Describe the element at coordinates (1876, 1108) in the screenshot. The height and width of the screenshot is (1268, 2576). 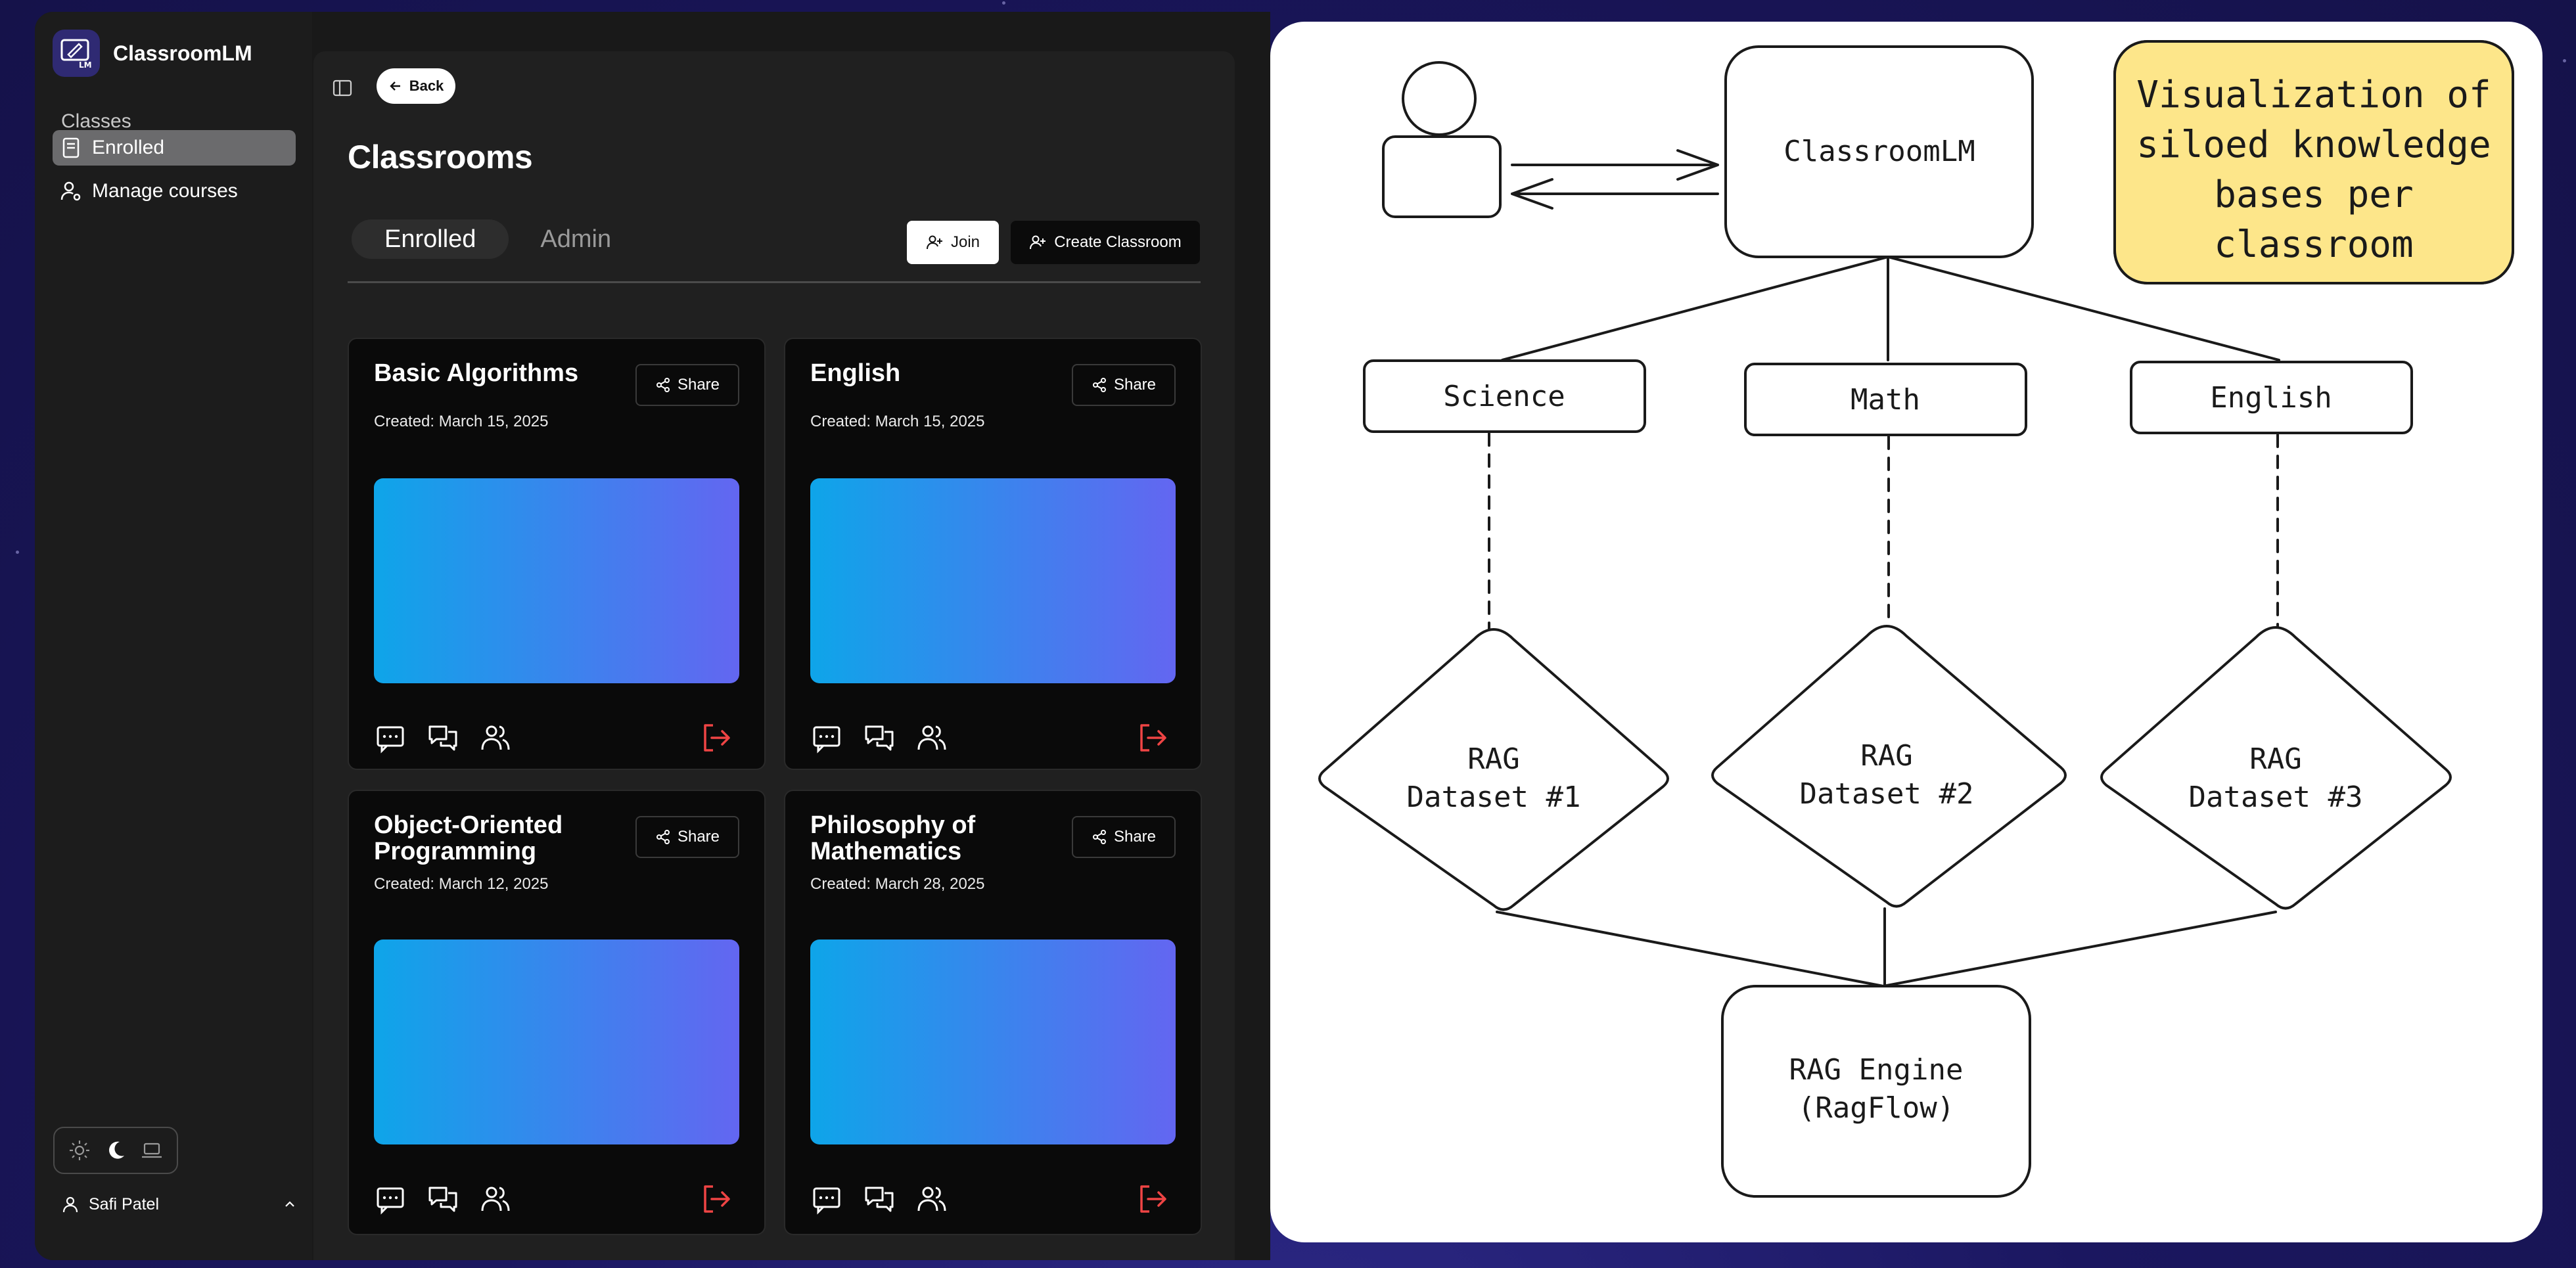
I see `engine-label: (RagFlow)` at that location.